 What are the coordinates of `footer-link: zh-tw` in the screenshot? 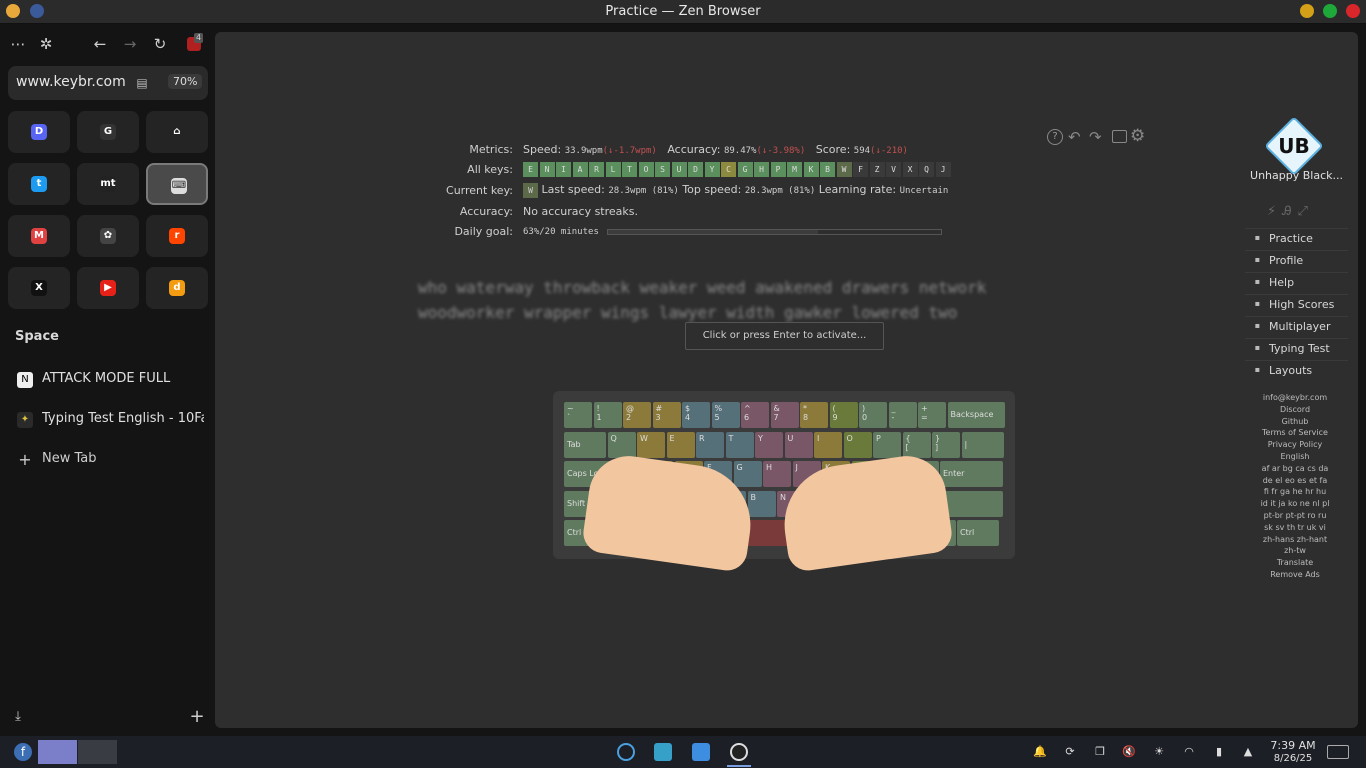 It's located at (1295, 551).